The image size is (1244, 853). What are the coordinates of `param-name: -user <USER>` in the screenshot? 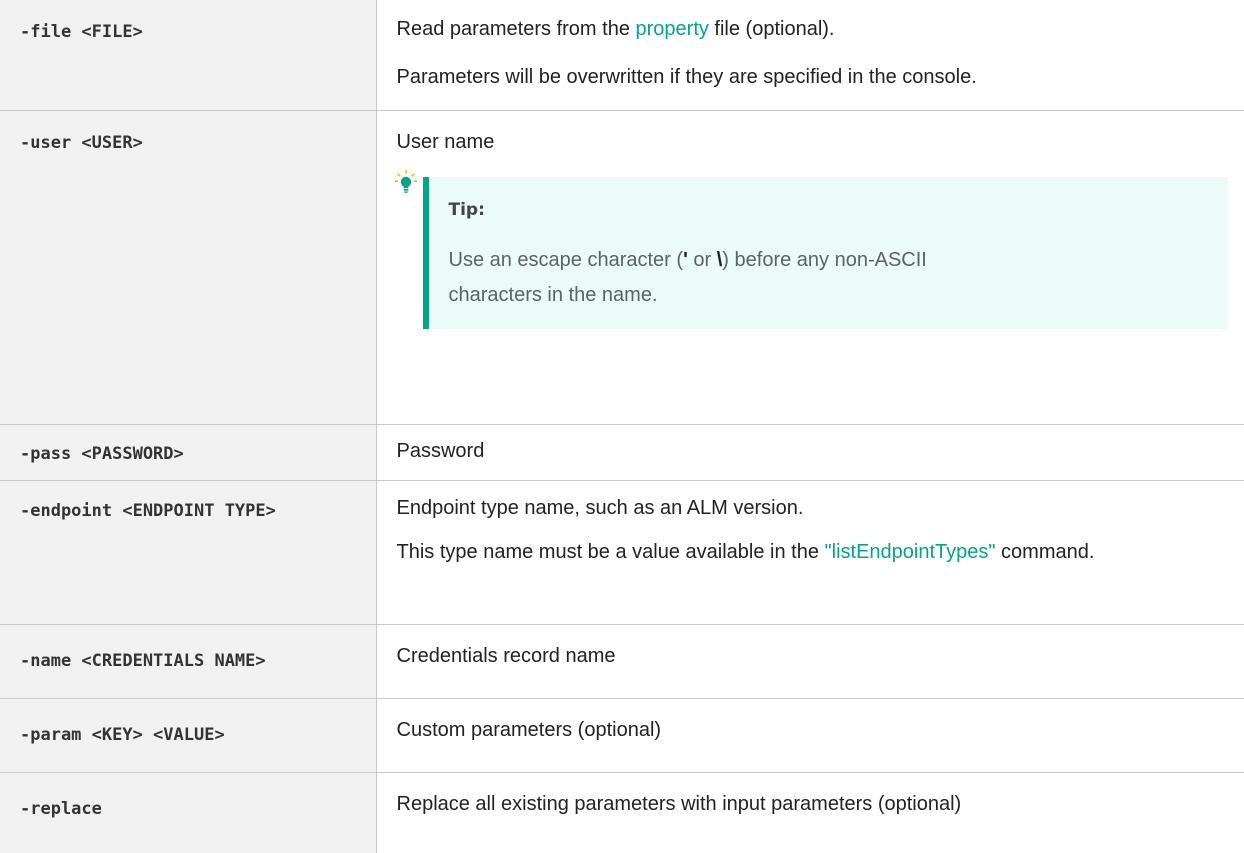 It's located at (188, 267).